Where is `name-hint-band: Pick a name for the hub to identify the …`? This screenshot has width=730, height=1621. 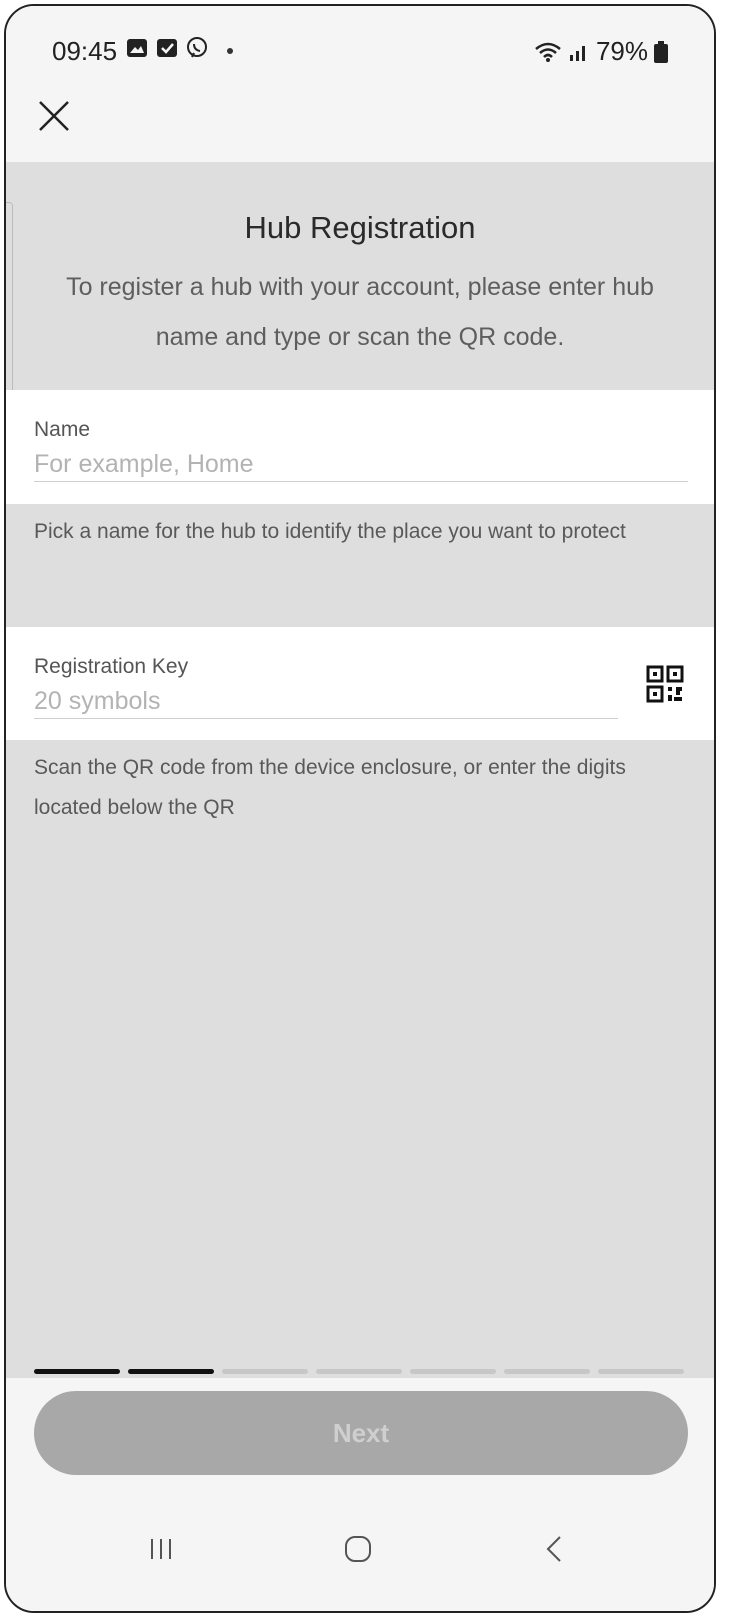
name-hint-band: Pick a name for the hub to identify the … is located at coordinates (360, 565).